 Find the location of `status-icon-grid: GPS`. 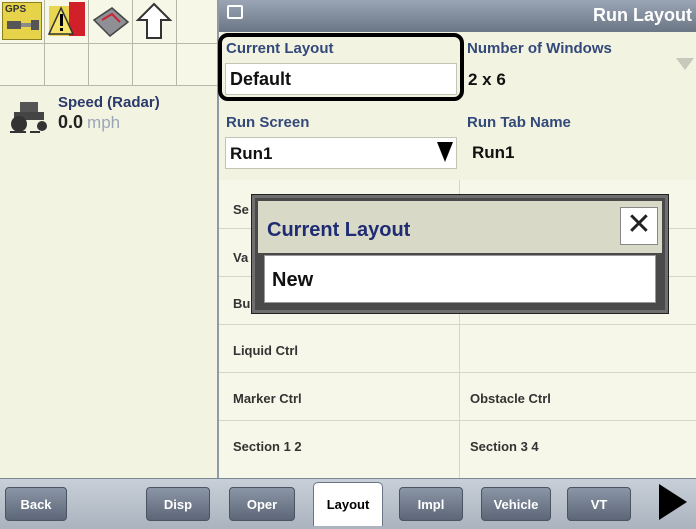

status-icon-grid: GPS is located at coordinates (109, 43).